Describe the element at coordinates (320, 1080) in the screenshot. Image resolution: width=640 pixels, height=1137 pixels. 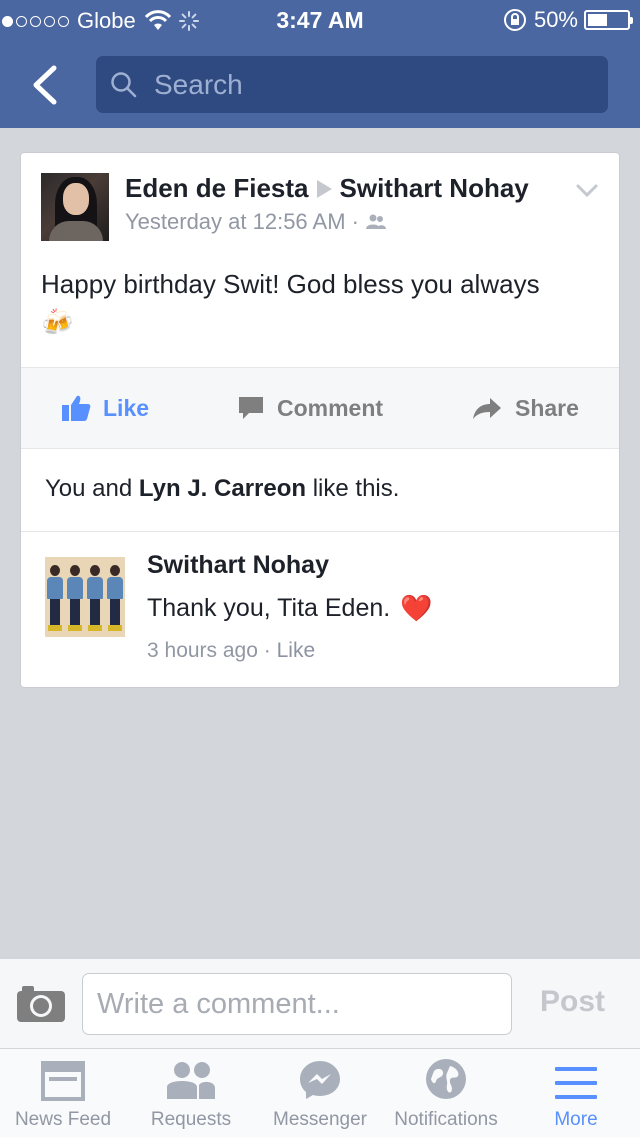
I see `messenger-icon` at that location.